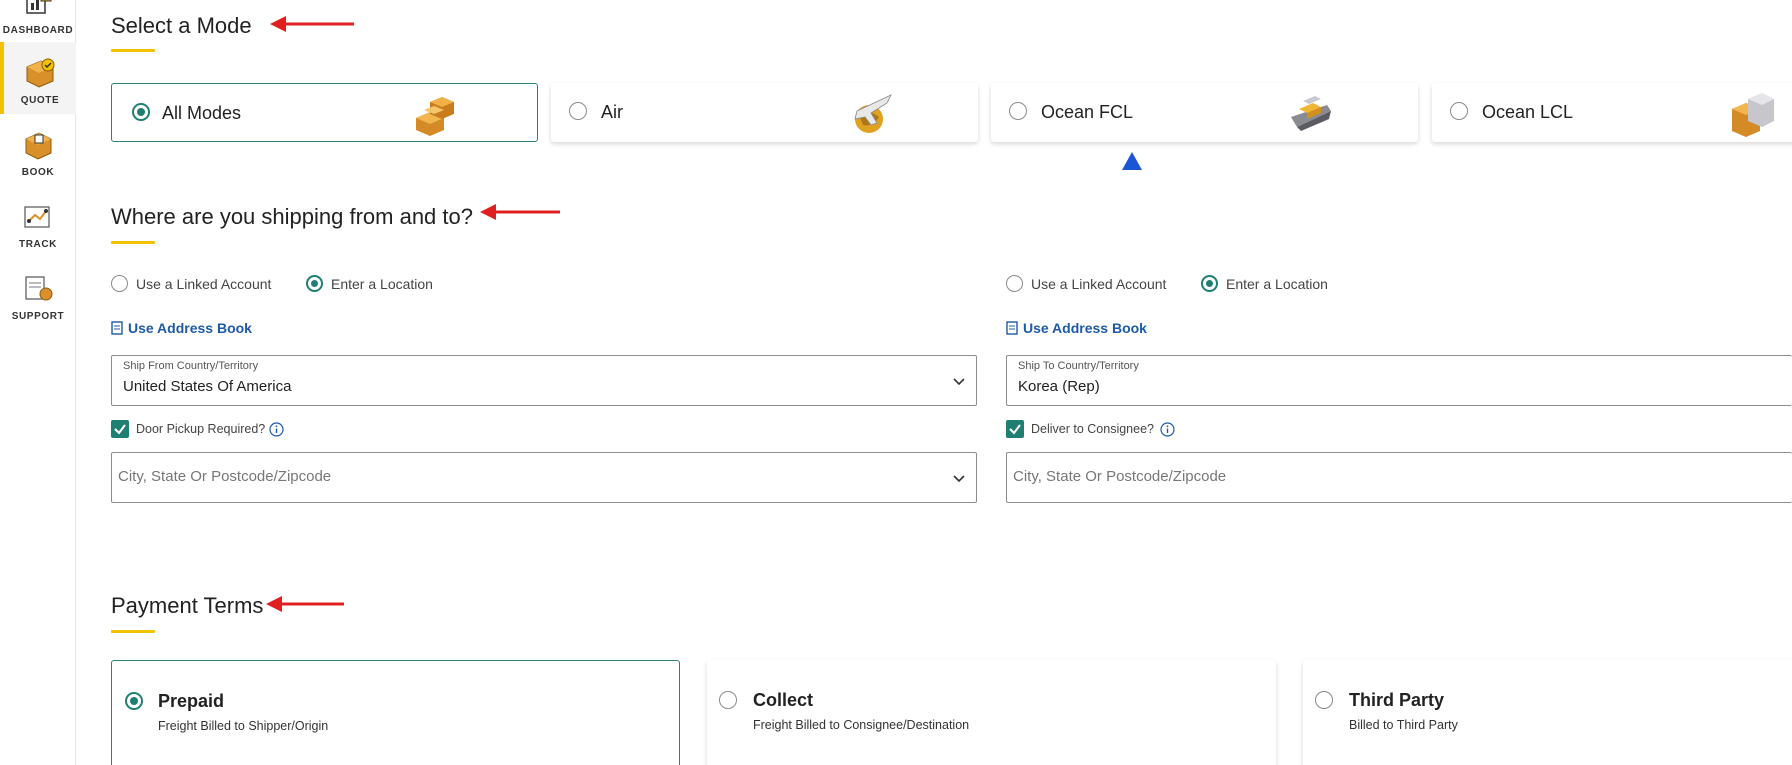  Describe the element at coordinates (38, 316) in the screenshot. I see `sidebar-item-label: SUPPORT` at that location.